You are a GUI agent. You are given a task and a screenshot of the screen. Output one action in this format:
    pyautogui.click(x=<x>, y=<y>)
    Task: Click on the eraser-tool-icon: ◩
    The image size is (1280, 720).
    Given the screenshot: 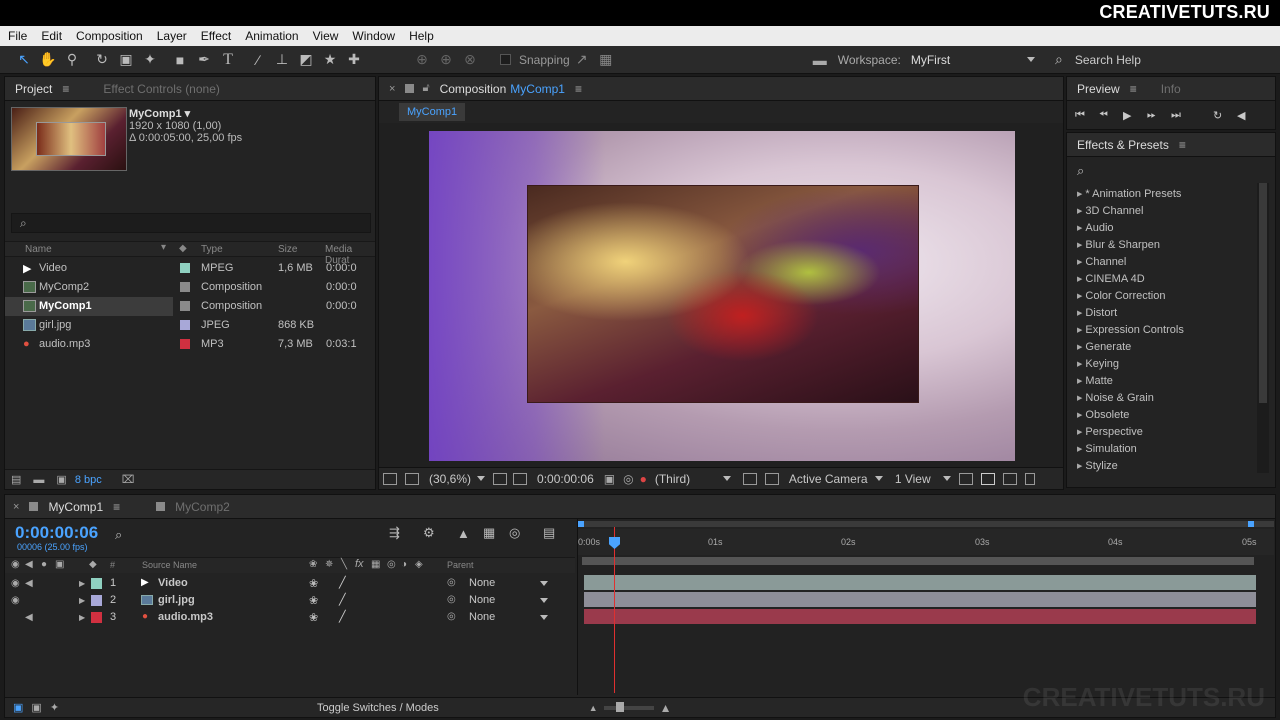 What is the action you would take?
    pyautogui.click(x=306, y=60)
    